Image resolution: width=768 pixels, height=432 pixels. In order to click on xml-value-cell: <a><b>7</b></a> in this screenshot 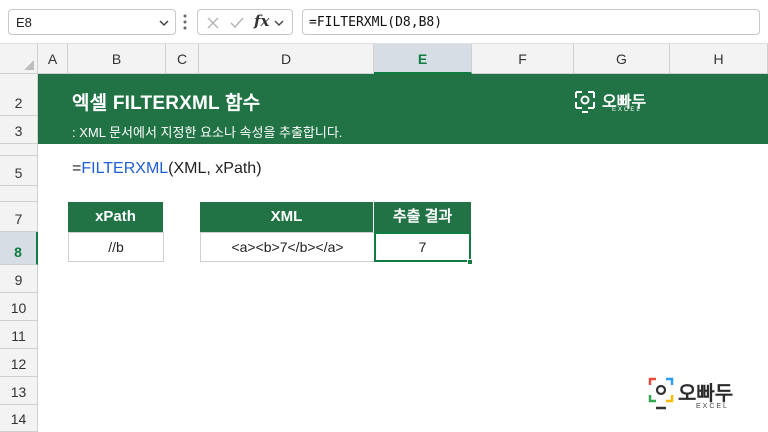, I will do `click(287, 247)`.